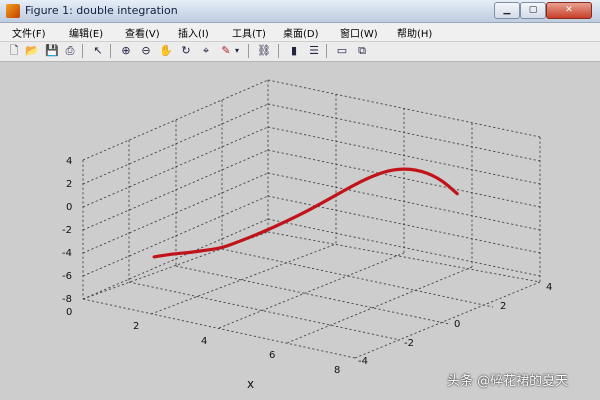  I want to click on menu-view: 查看(V), so click(142, 32).